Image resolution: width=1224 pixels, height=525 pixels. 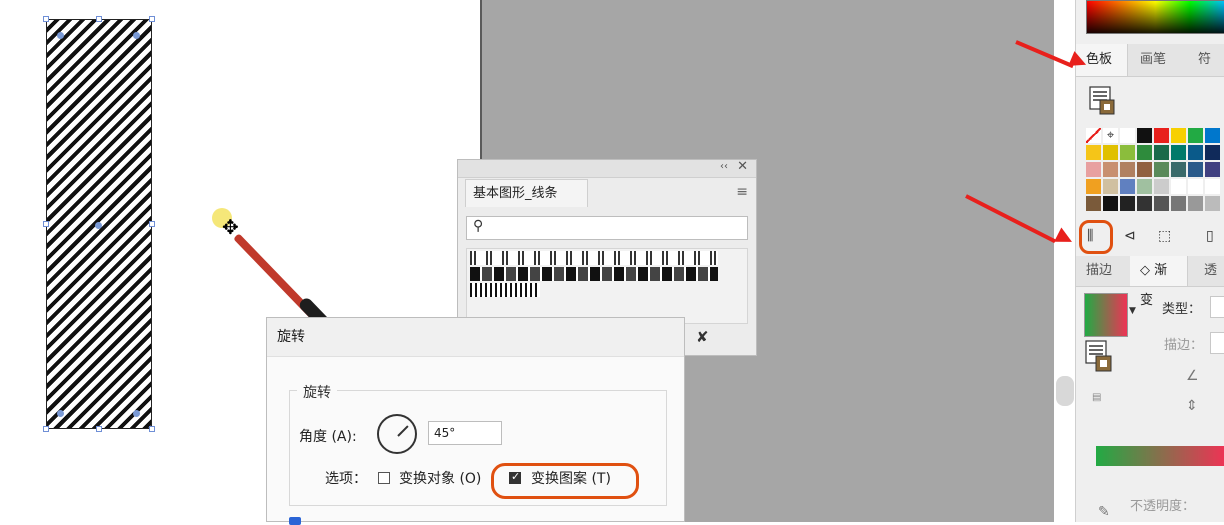 What do you see at coordinates (1093, 135) in the screenshot?
I see `none-swatch-icon` at bounding box center [1093, 135].